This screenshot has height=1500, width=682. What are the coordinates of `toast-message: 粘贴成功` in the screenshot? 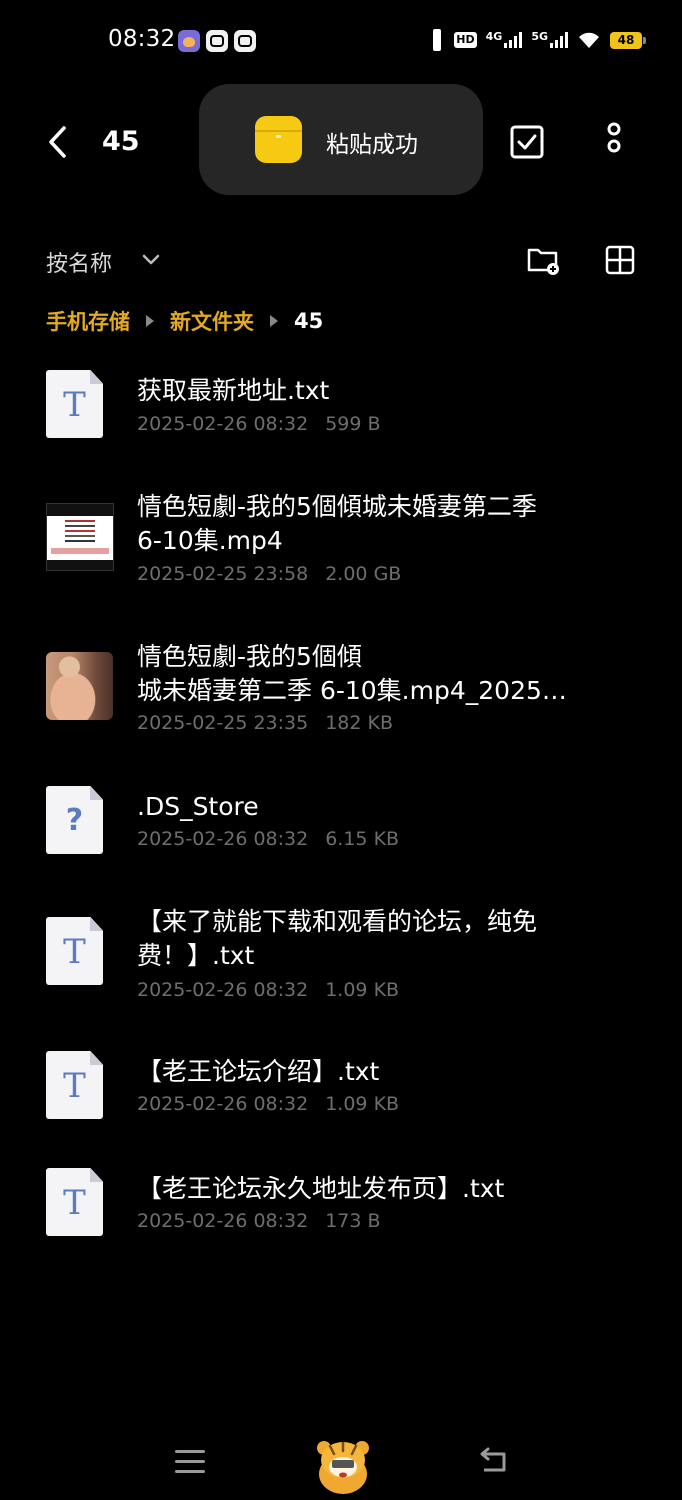 It's located at (372, 145).